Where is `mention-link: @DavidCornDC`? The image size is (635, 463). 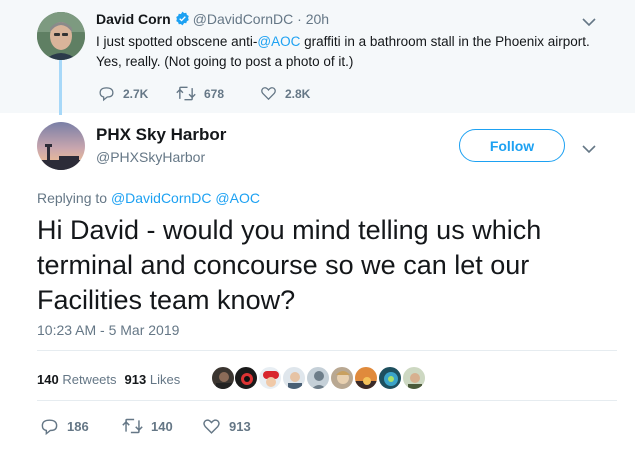
mention-link: @DavidCornDC is located at coordinates (161, 198).